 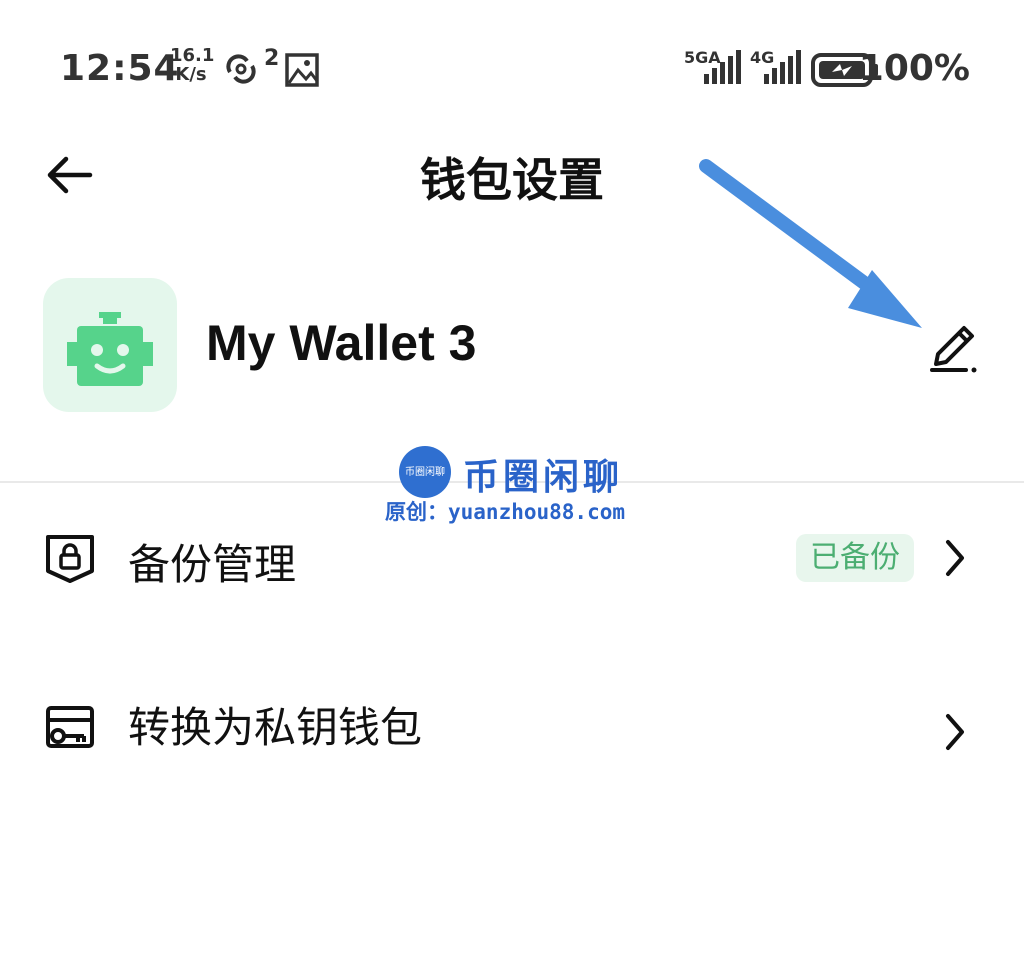 I want to click on status-bar: 12:54 16.1 K/s 2 5GA 4G 100%, so click(x=512, y=70).